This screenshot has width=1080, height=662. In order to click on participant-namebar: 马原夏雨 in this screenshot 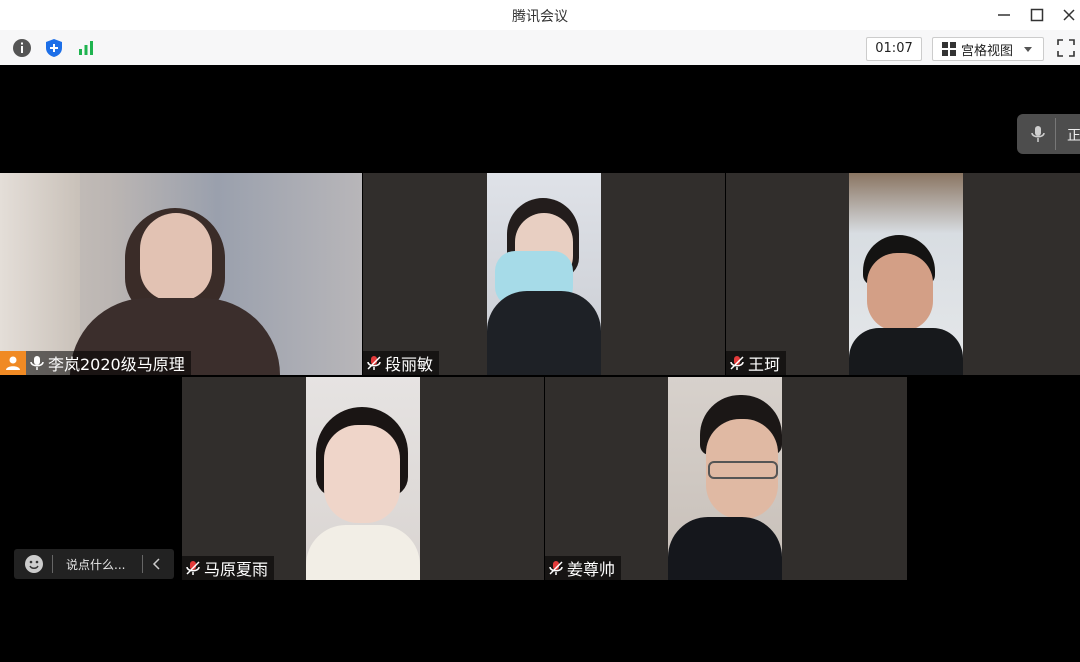, I will do `click(228, 568)`.